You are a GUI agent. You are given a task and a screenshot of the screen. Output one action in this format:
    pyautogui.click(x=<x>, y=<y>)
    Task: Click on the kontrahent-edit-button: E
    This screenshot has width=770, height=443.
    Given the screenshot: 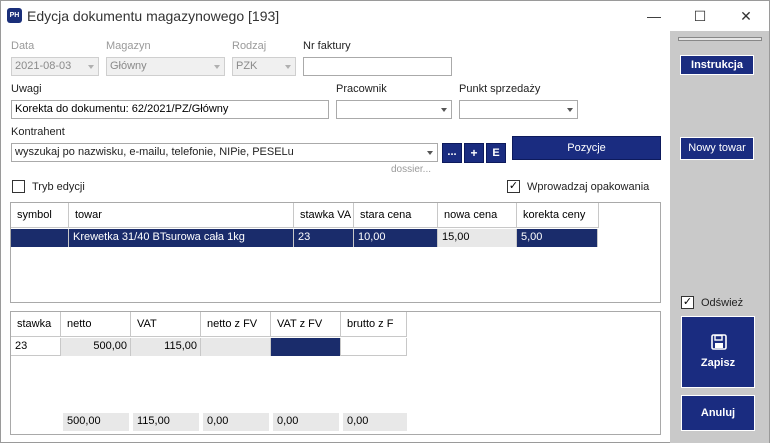 What is the action you would take?
    pyautogui.click(x=496, y=153)
    